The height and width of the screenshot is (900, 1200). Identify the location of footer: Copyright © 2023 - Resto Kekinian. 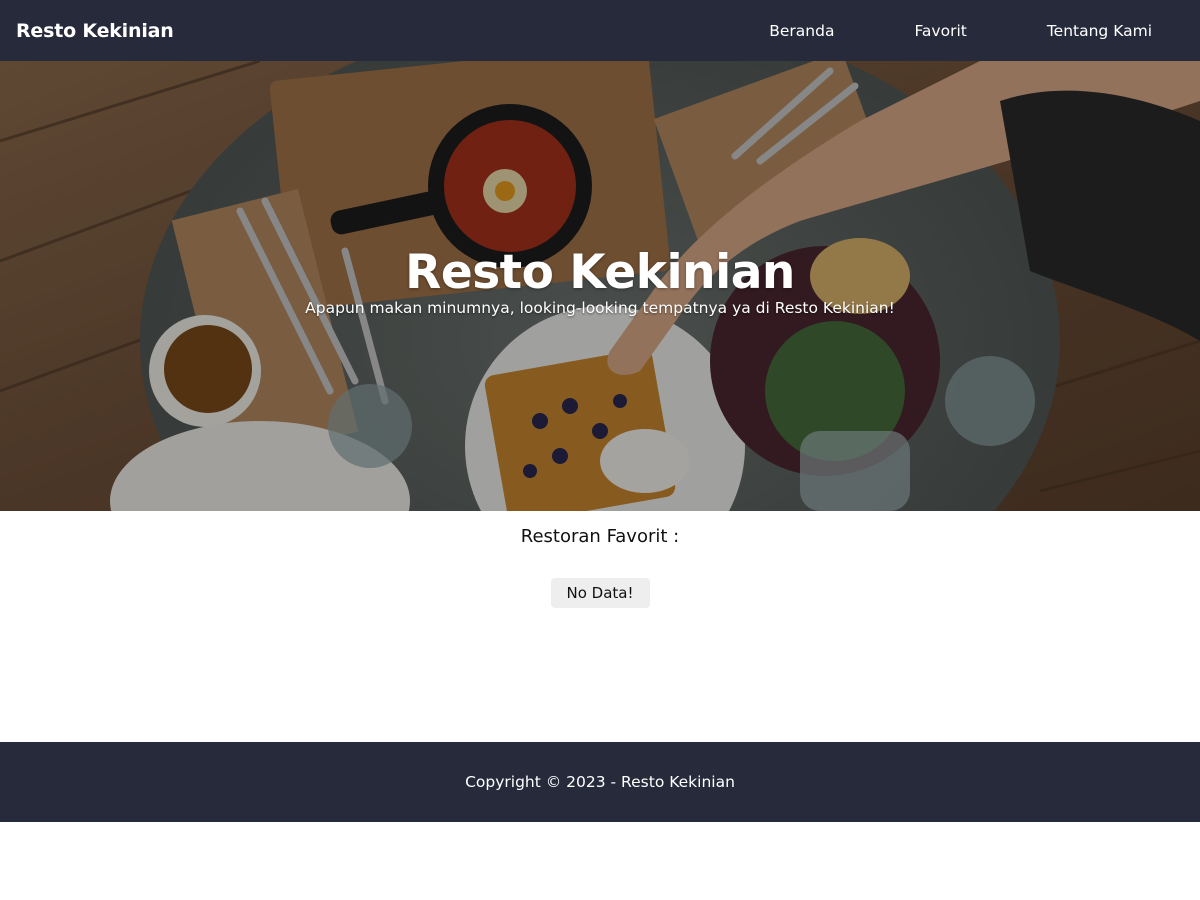
(600, 782).